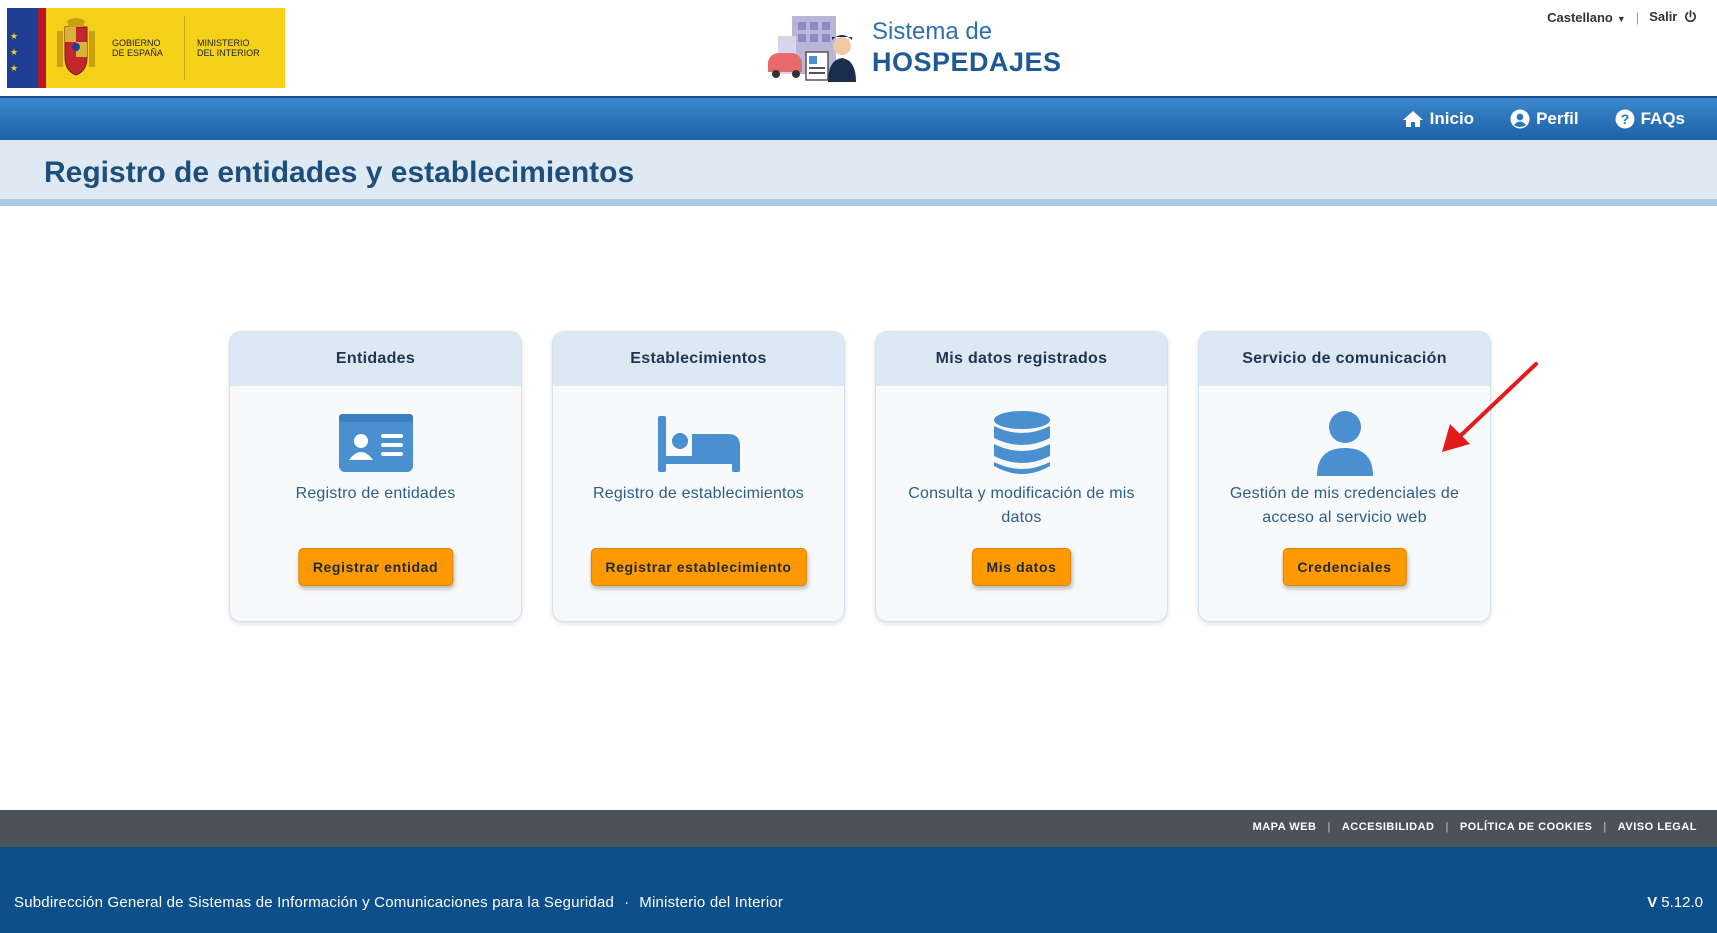 This screenshot has width=1717, height=933. Describe the element at coordinates (1021, 567) in the screenshot. I see `mis-datos-button: Mis datos` at that location.